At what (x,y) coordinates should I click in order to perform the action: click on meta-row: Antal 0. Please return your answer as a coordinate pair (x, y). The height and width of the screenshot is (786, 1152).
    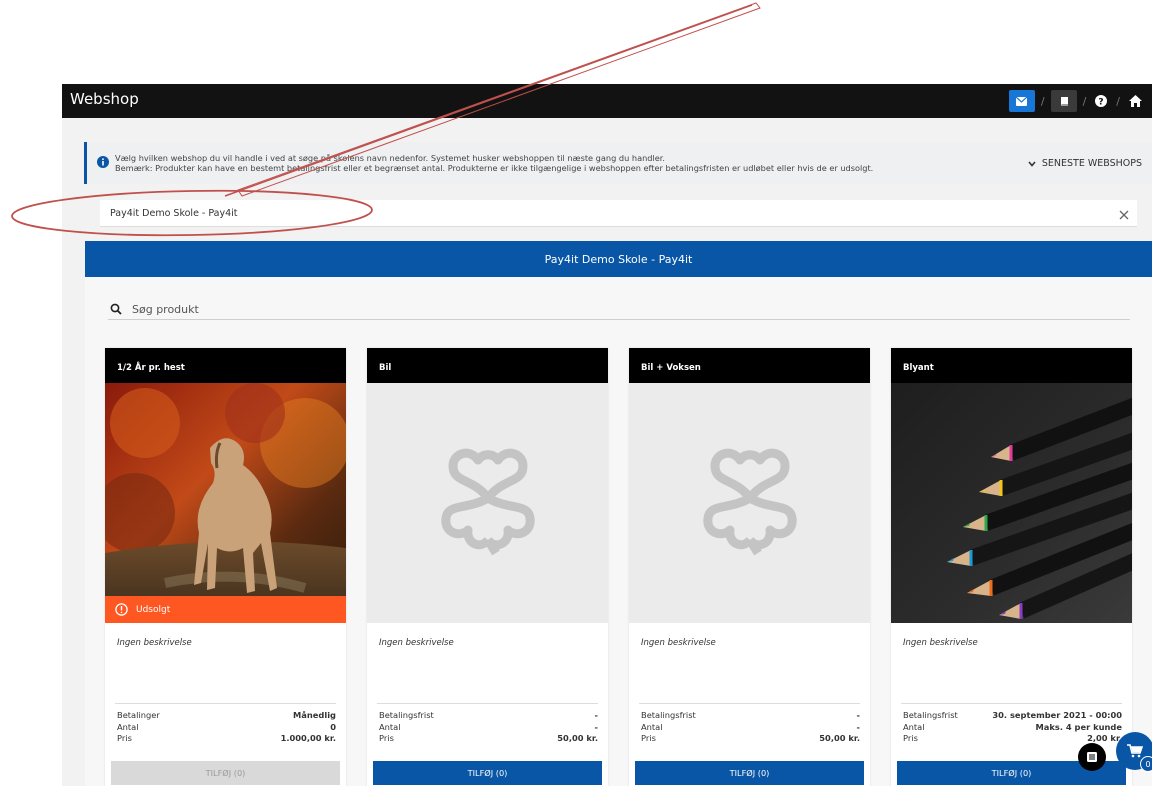
    Looking at the image, I should click on (226, 728).